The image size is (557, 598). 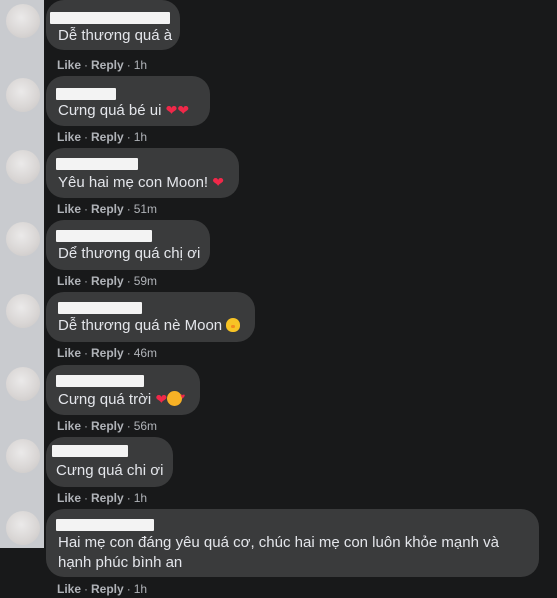 I want to click on comment-bubble: Cưng quá bé ui ❤❤, so click(x=128, y=101).